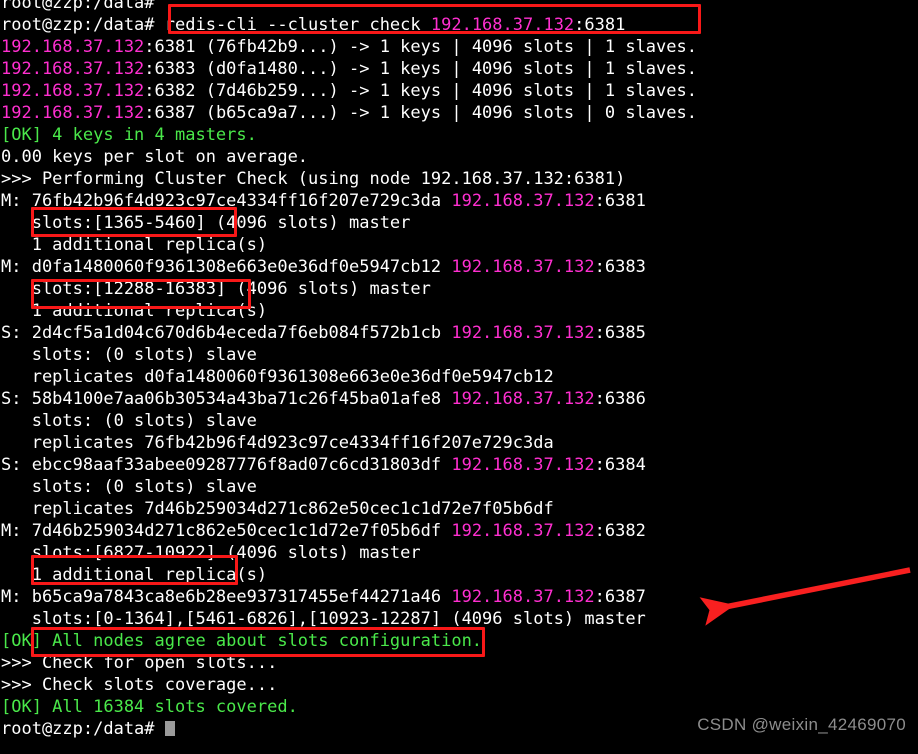  Describe the element at coordinates (459, 7) in the screenshot. I see `terminal-line-top-clipped-prompt: root@zzp:/data#` at that location.